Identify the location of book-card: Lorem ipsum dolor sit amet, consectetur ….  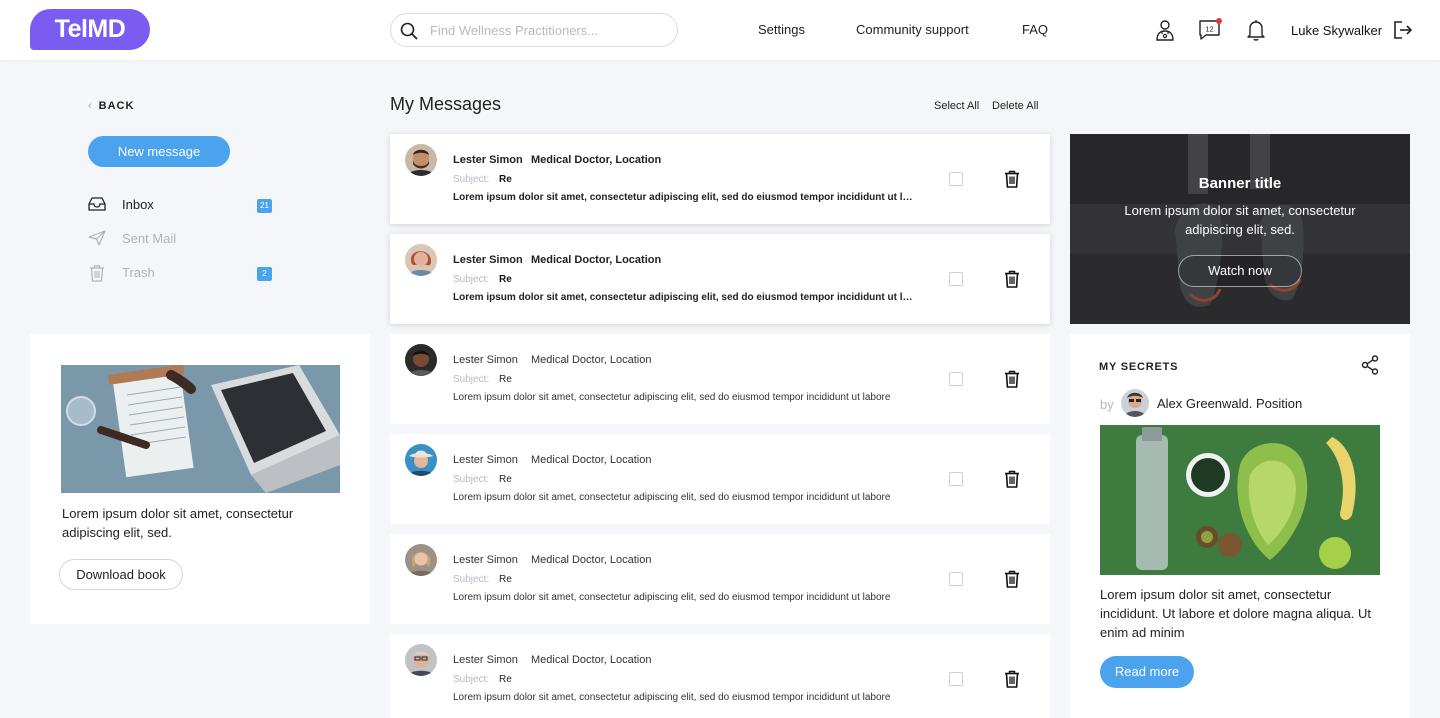
(200, 479).